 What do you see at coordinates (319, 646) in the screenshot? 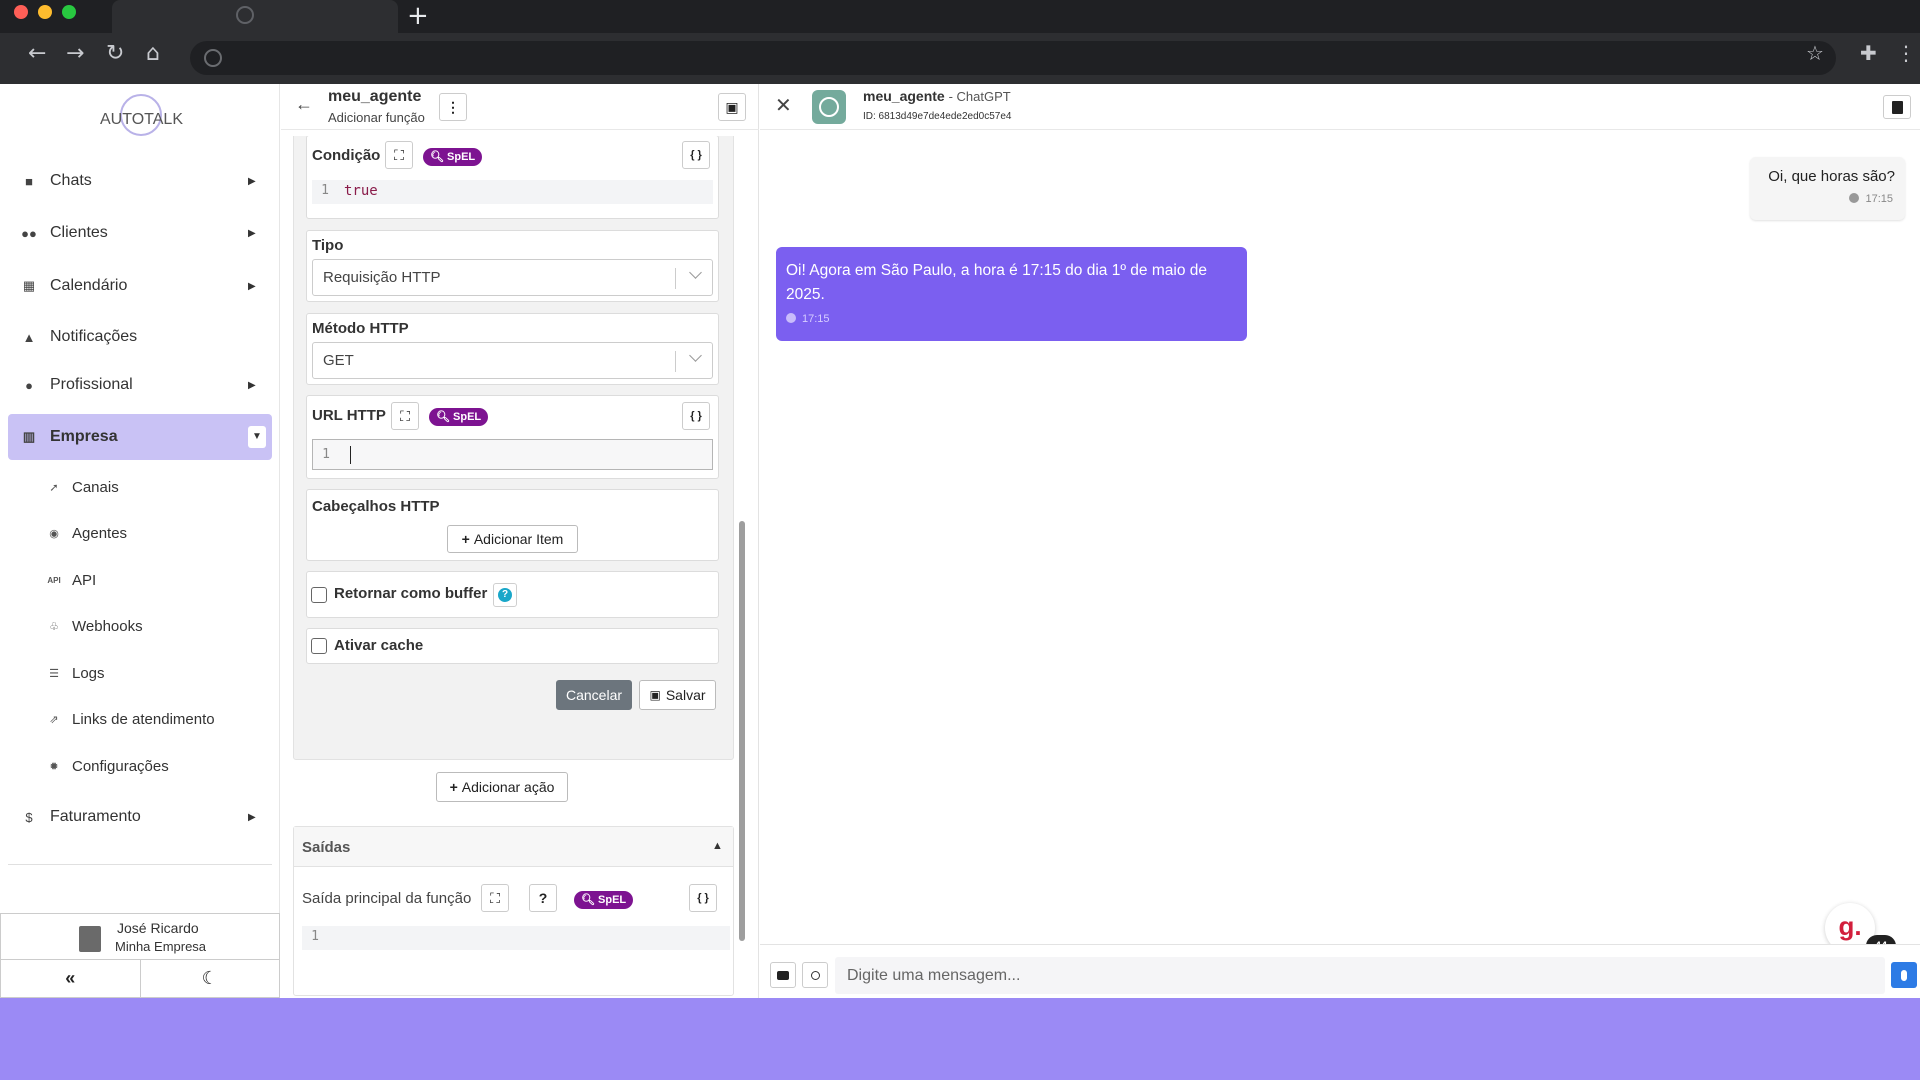
I see `cache-checkbox` at bounding box center [319, 646].